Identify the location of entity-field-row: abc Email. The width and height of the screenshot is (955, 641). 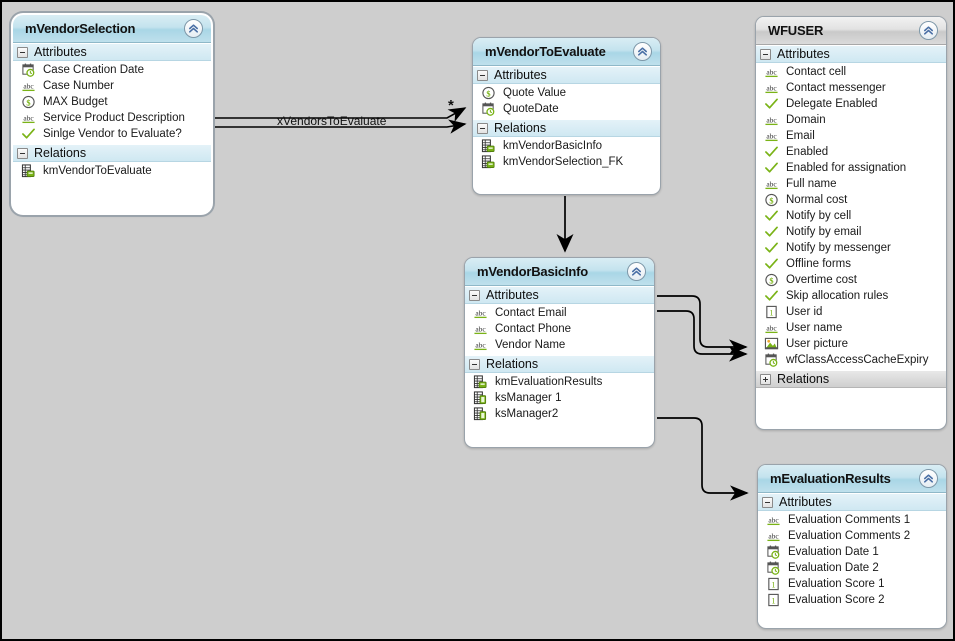
(851, 136).